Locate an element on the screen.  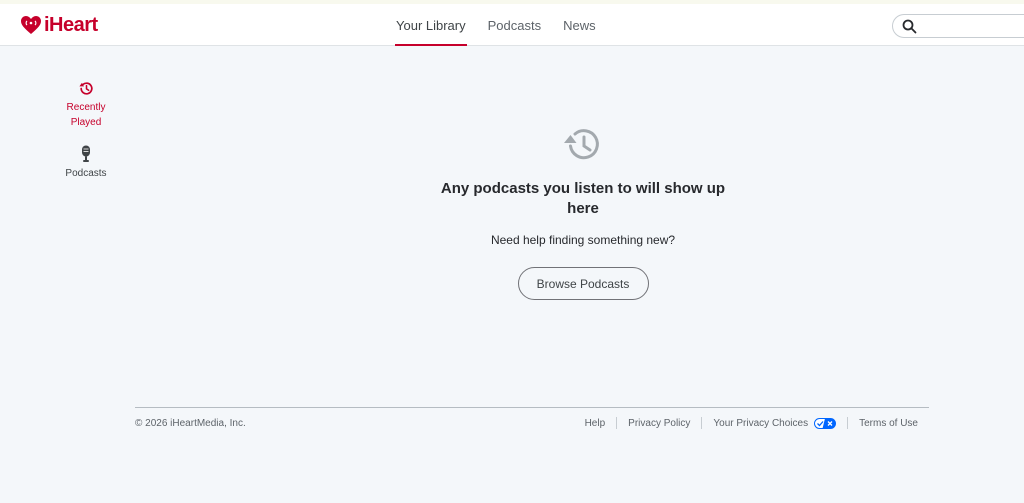
nav-podcasts: Podcasts is located at coordinates (514, 25).